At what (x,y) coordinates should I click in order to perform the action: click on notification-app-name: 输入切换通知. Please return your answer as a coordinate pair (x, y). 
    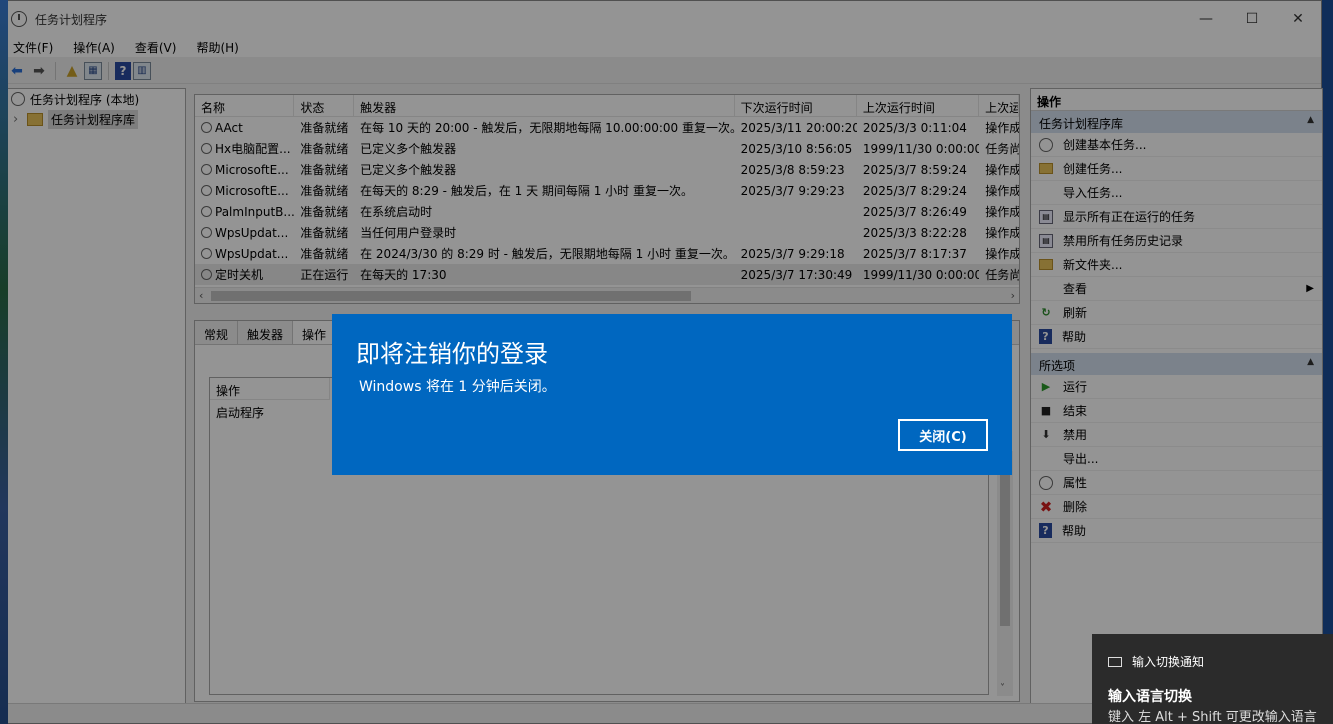
    Looking at the image, I should click on (1168, 662).